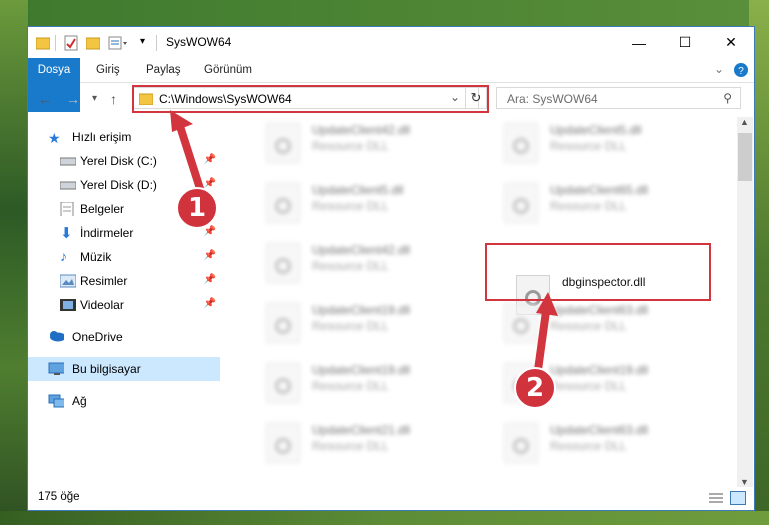 Image resolution: width=769 pixels, height=525 pixels. What do you see at coordinates (535, 388) in the screenshot?
I see `step-2-badge: 2` at bounding box center [535, 388].